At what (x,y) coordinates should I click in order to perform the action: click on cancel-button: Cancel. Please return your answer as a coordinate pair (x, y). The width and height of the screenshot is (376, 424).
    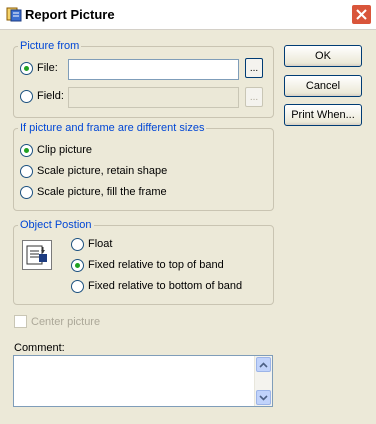
    Looking at the image, I should click on (323, 86).